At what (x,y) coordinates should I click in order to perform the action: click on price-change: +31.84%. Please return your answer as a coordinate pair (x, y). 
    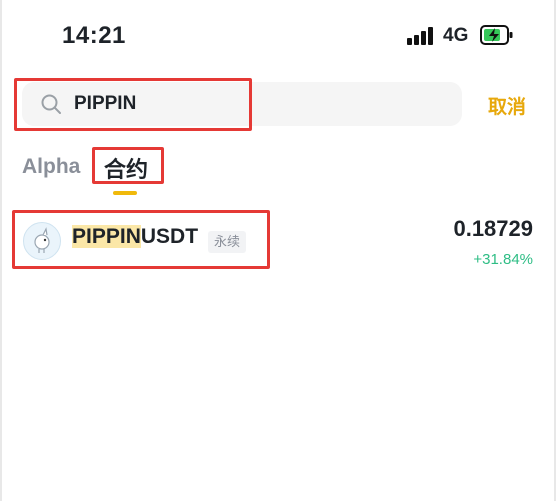
    Looking at the image, I should click on (503, 259).